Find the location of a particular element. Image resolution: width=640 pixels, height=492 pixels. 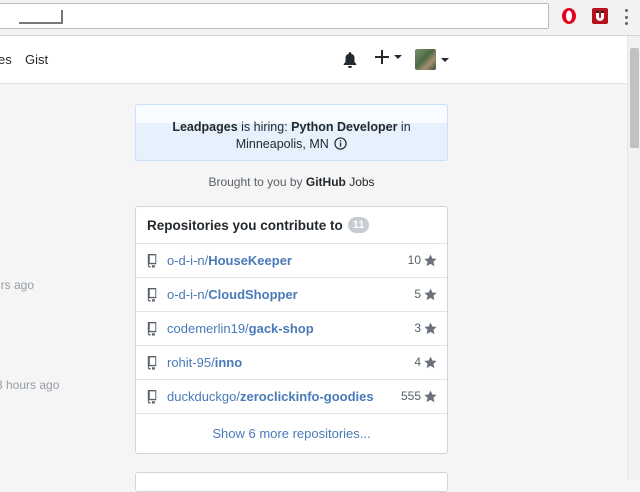

repo-name: CloudShopper is located at coordinates (253, 294).